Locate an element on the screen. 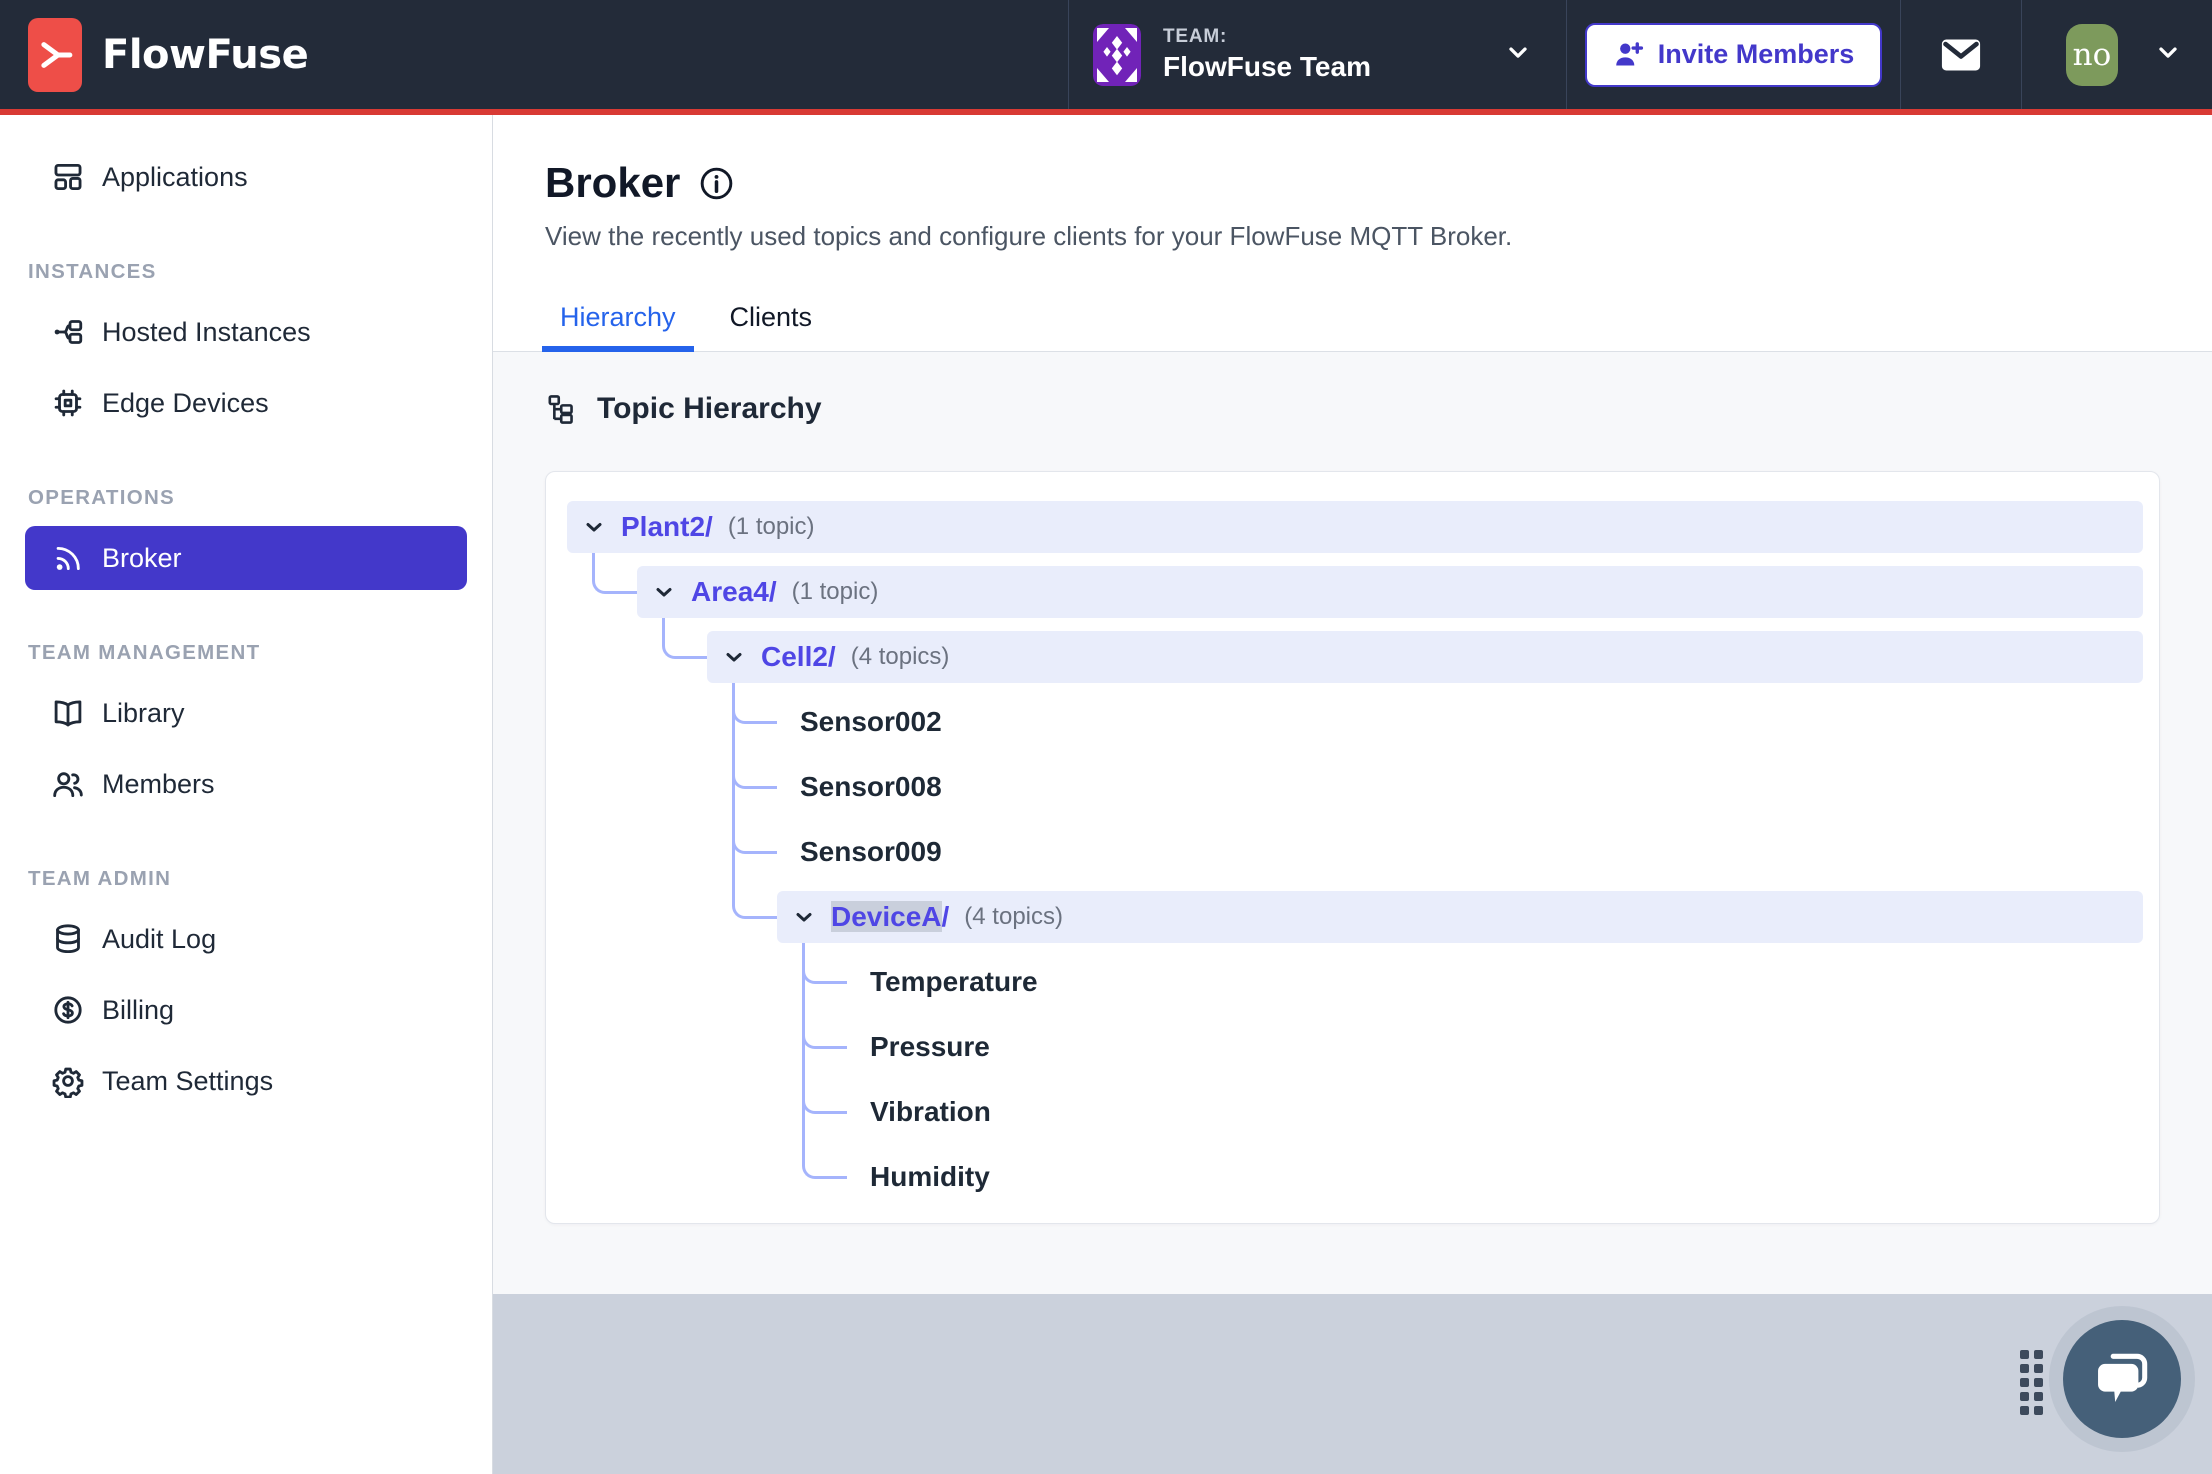 This screenshot has width=2212, height=1474. sidebar-item-label: Audit Log is located at coordinates (159, 938).